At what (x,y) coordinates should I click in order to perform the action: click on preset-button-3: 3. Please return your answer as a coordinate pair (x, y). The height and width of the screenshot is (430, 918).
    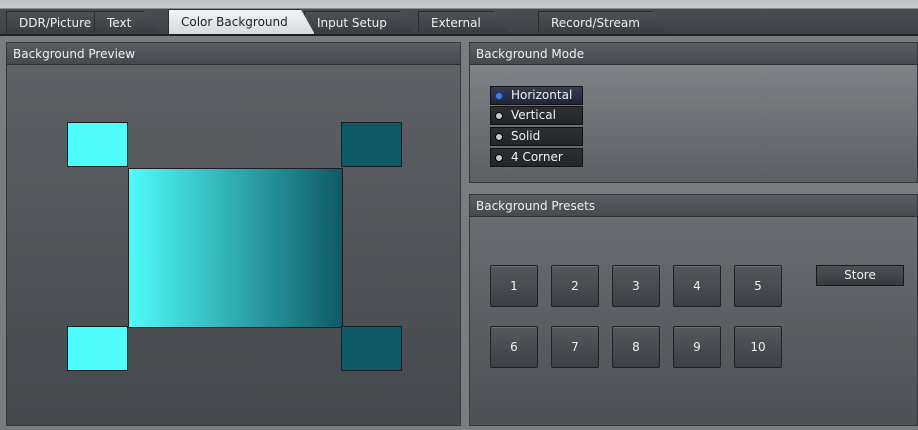
    Looking at the image, I should click on (636, 286).